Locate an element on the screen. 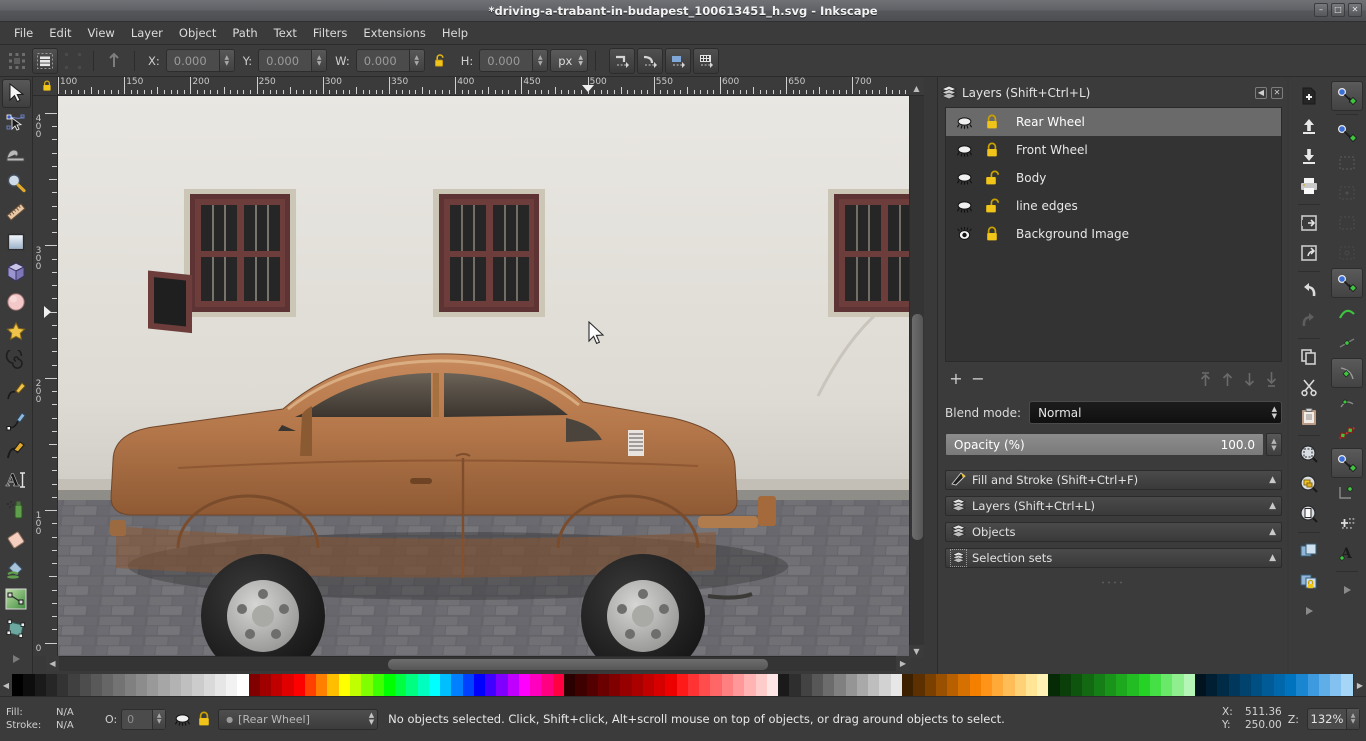 The height and width of the screenshot is (741, 1366). tool-tweak is located at coordinates (16, 153).